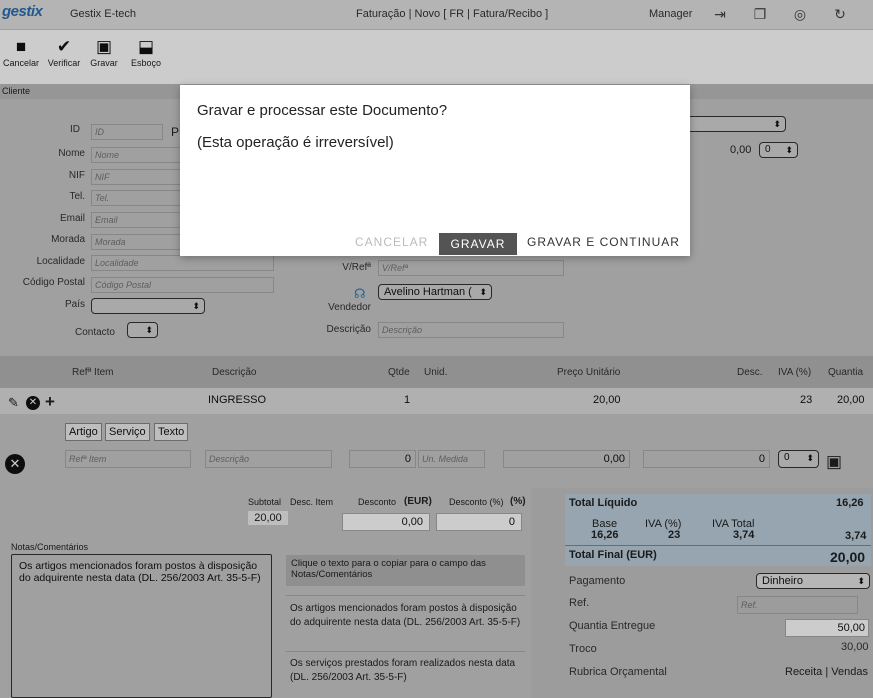 This screenshot has height=698, width=873. What do you see at coordinates (322, 110) in the screenshot?
I see `dialog-title: Gravar e processar este Documento?` at bounding box center [322, 110].